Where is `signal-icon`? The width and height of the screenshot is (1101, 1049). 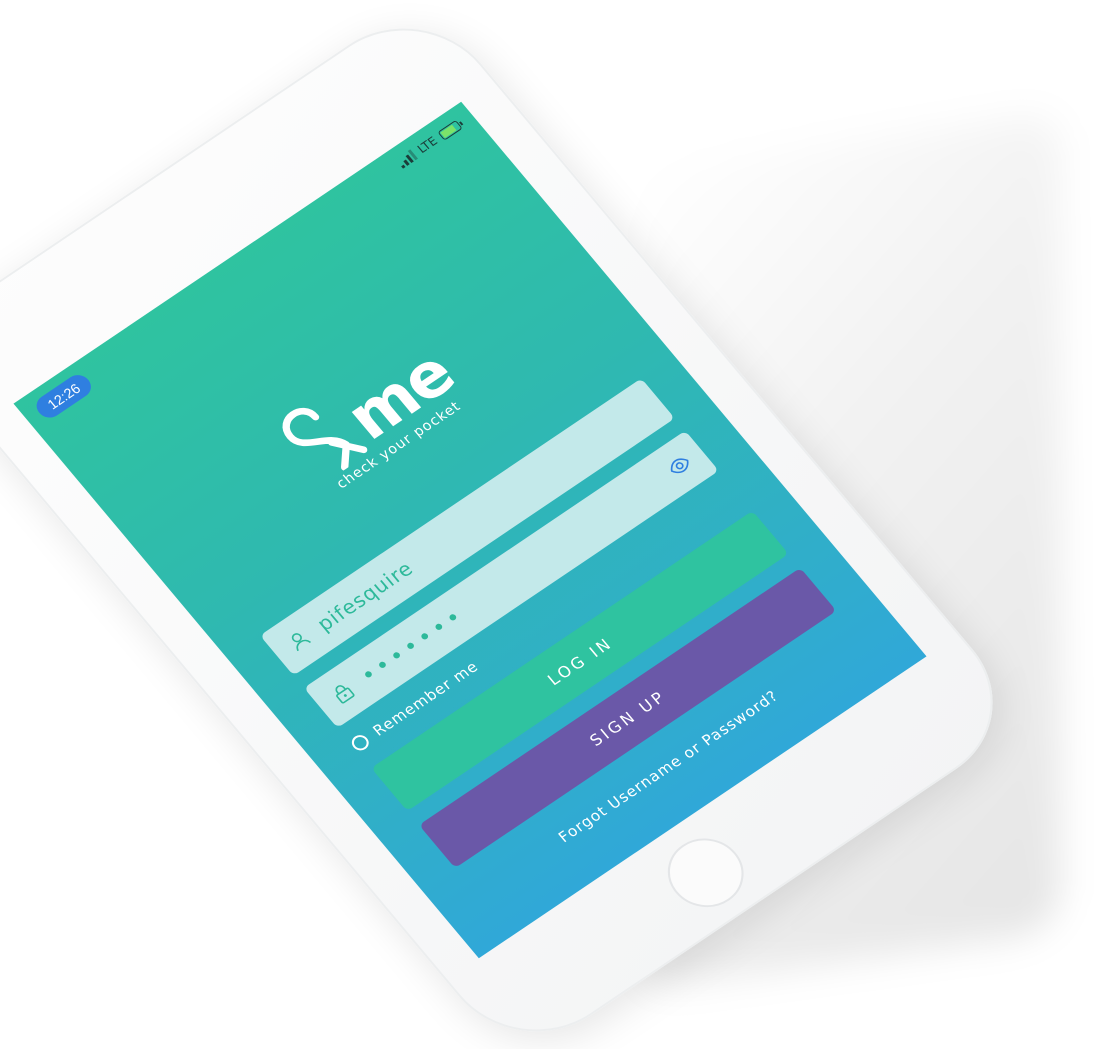 signal-icon is located at coordinates (407, 159).